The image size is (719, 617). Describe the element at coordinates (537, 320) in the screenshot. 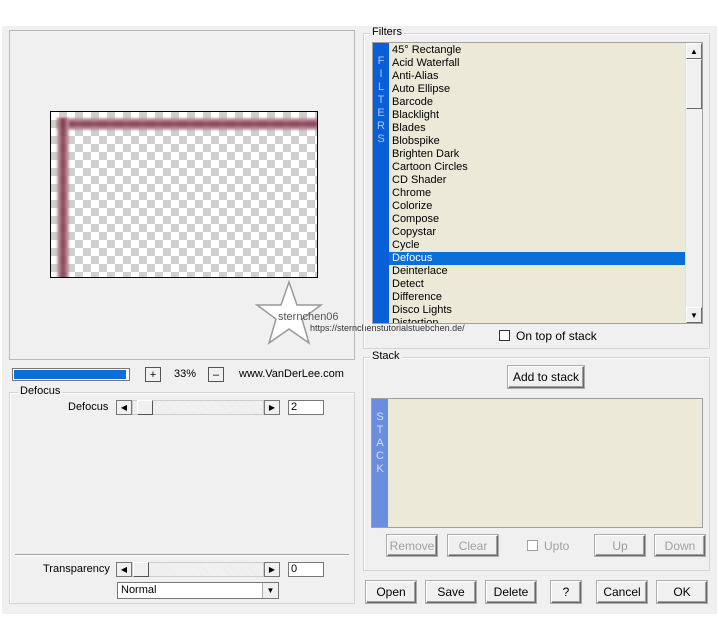

I see `filter-item: Distortion` at that location.